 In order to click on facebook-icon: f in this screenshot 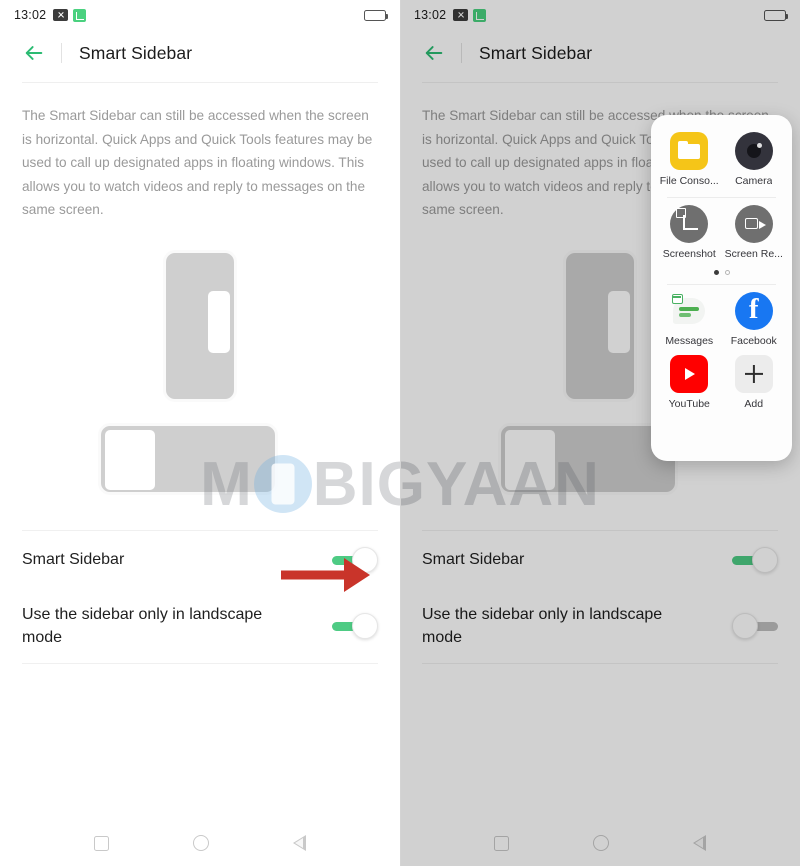, I will do `click(753, 311)`.